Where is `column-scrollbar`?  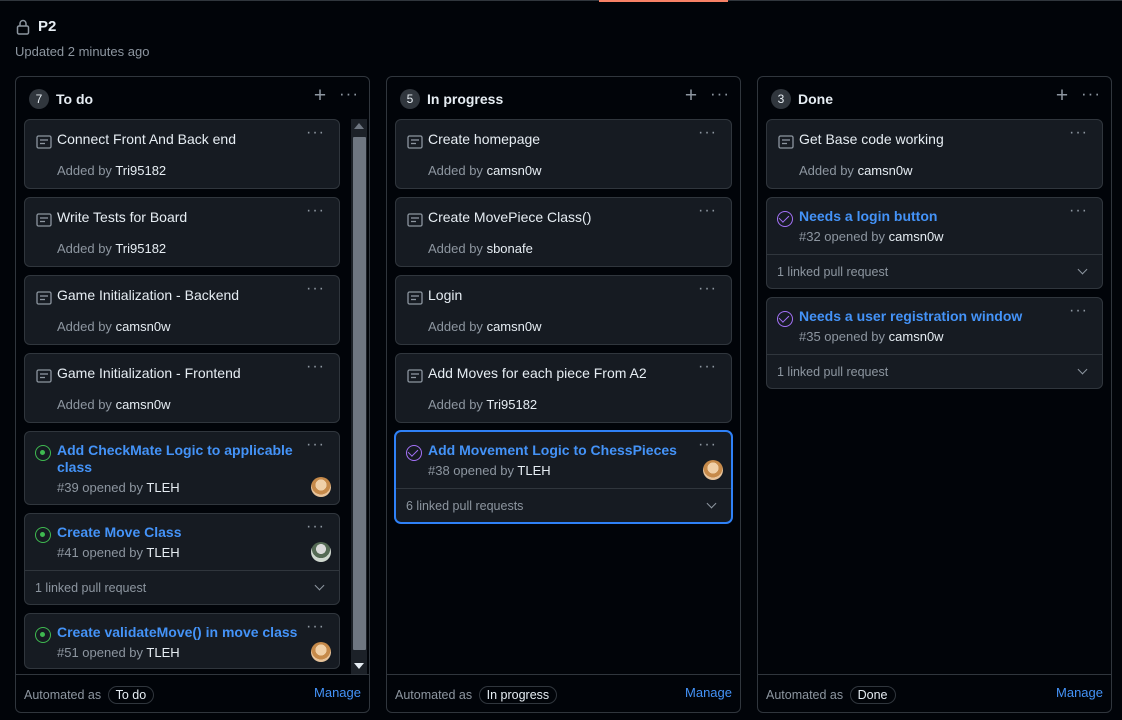 column-scrollbar is located at coordinates (359, 396).